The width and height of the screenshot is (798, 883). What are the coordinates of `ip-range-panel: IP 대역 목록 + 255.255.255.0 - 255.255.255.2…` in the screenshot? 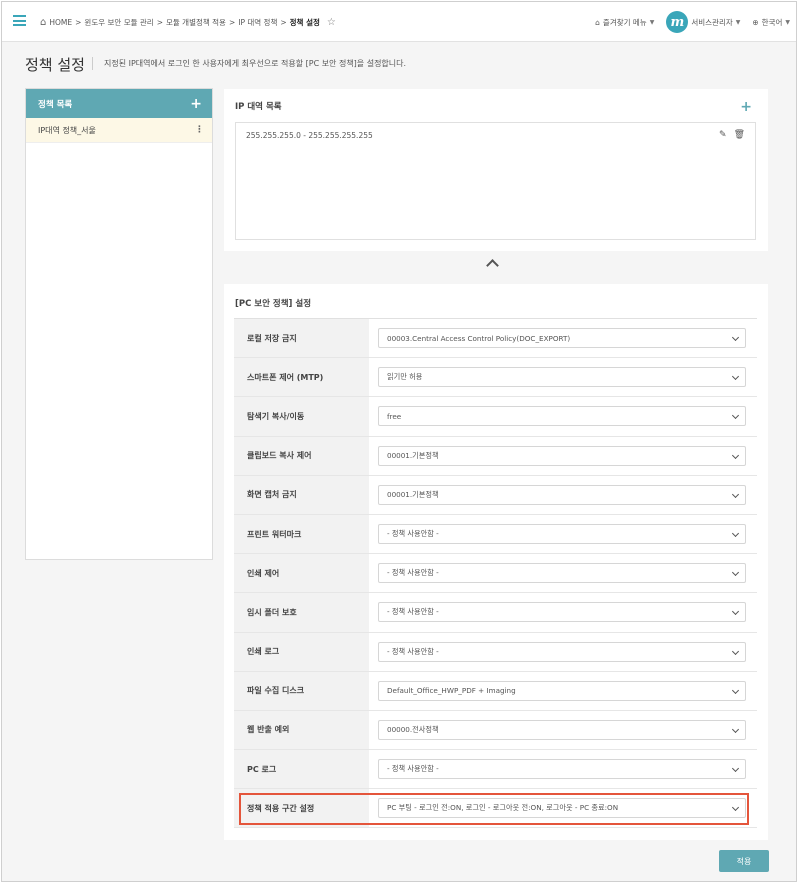 It's located at (496, 170).